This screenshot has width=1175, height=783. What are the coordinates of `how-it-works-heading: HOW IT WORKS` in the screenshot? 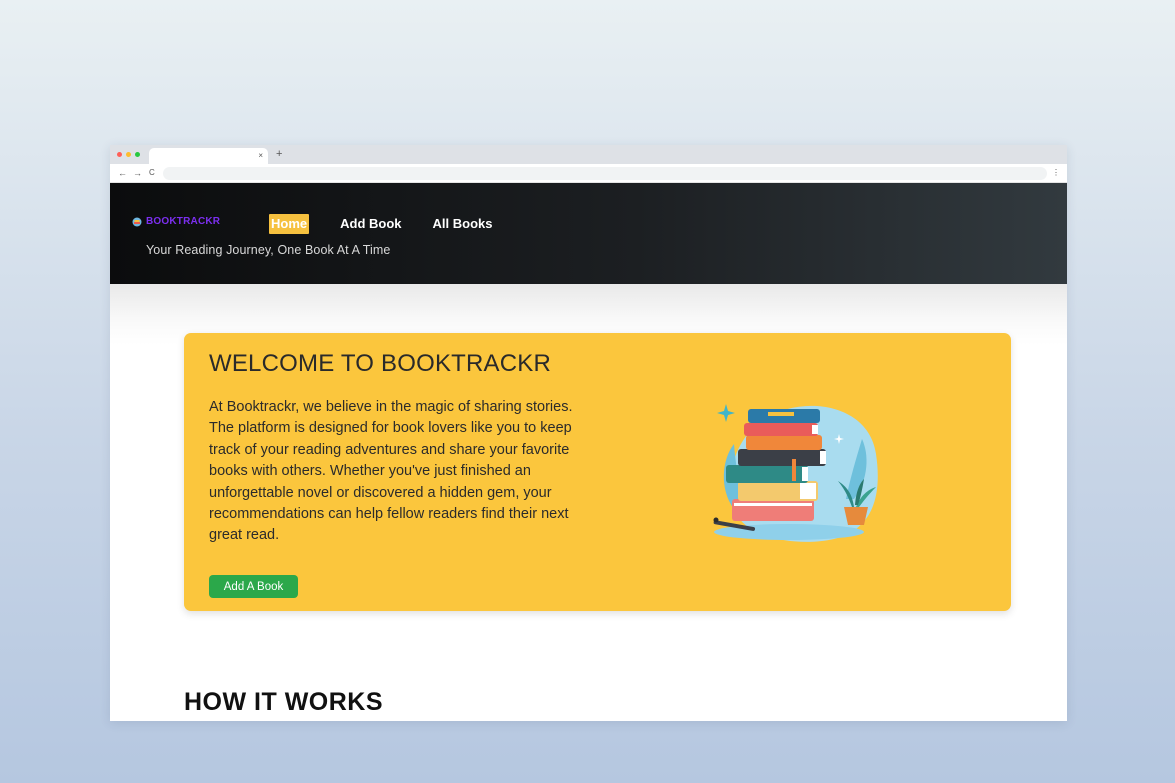 It's located at (284, 702).